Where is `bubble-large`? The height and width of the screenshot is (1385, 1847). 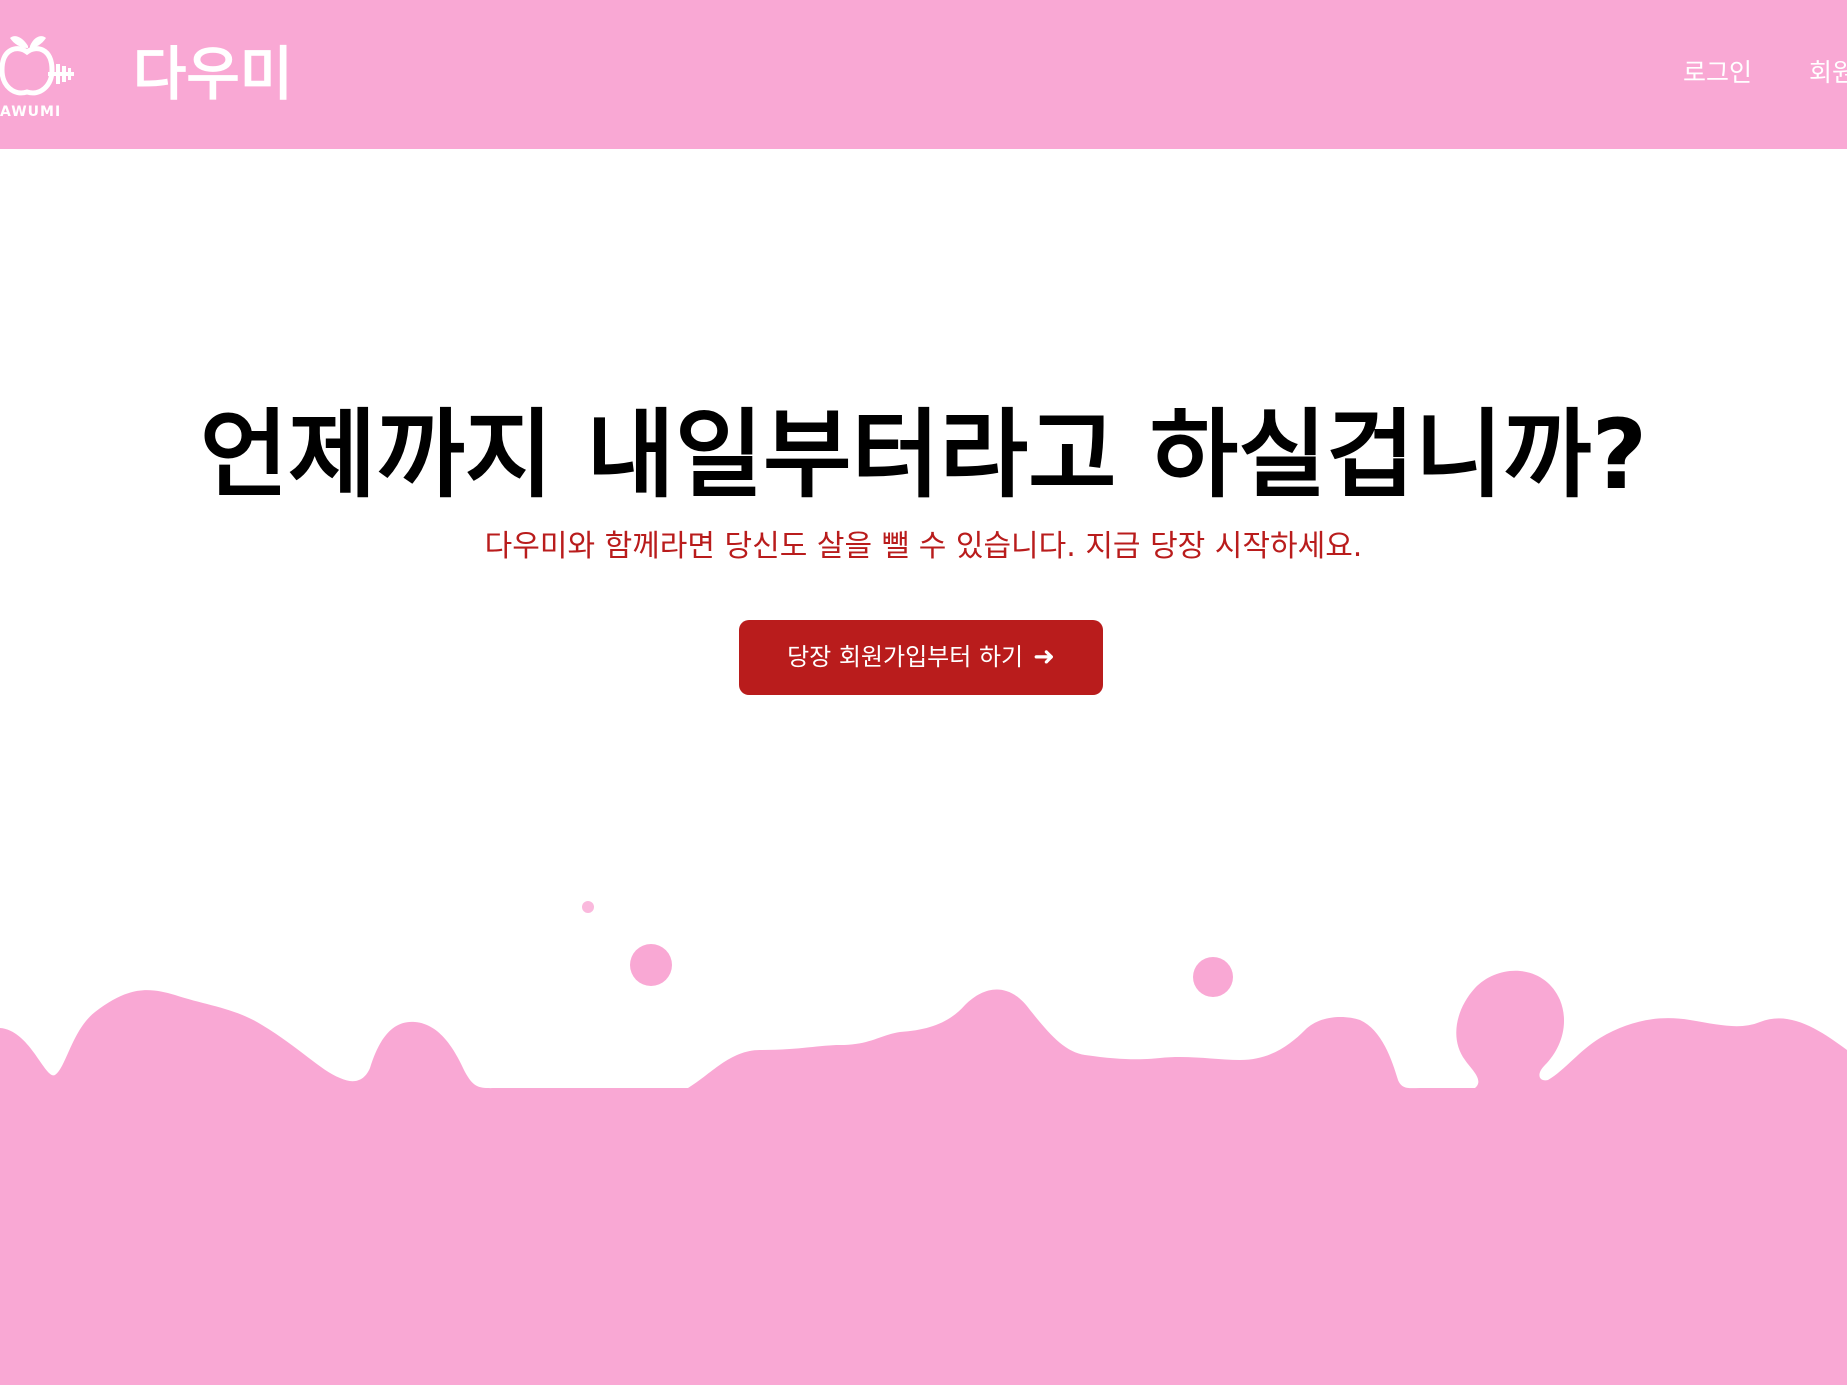 bubble-large is located at coordinates (651, 965).